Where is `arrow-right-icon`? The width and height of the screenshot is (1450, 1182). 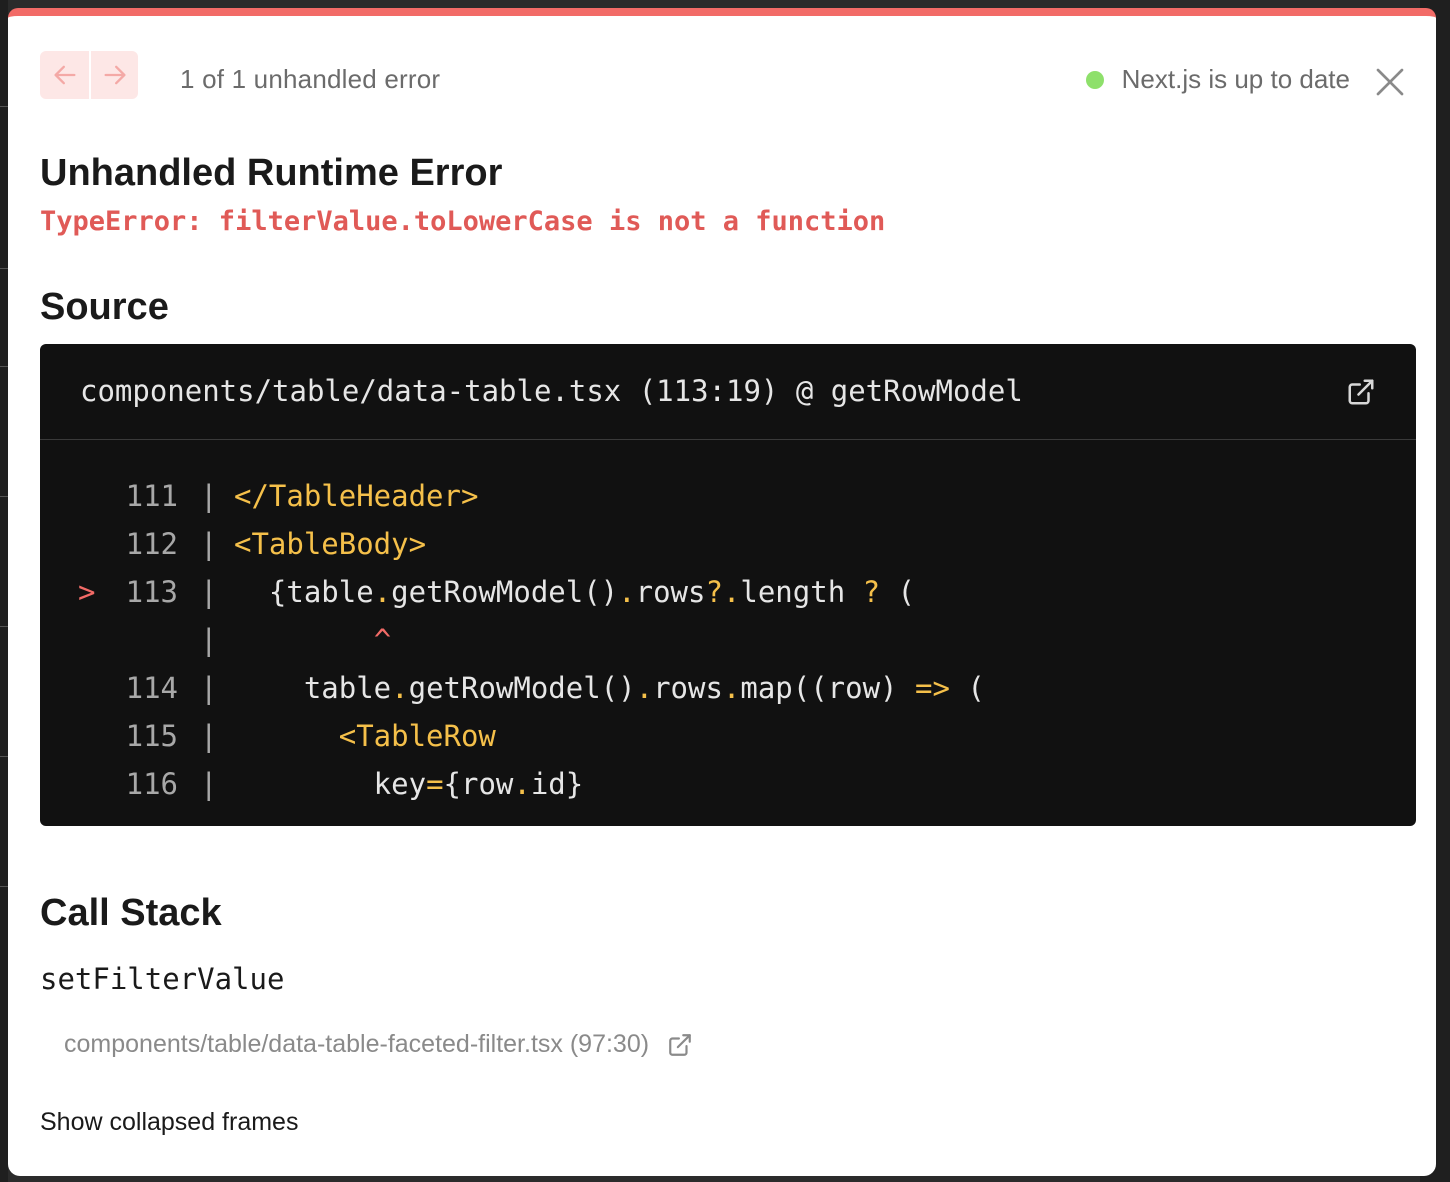 arrow-right-icon is located at coordinates (115, 75).